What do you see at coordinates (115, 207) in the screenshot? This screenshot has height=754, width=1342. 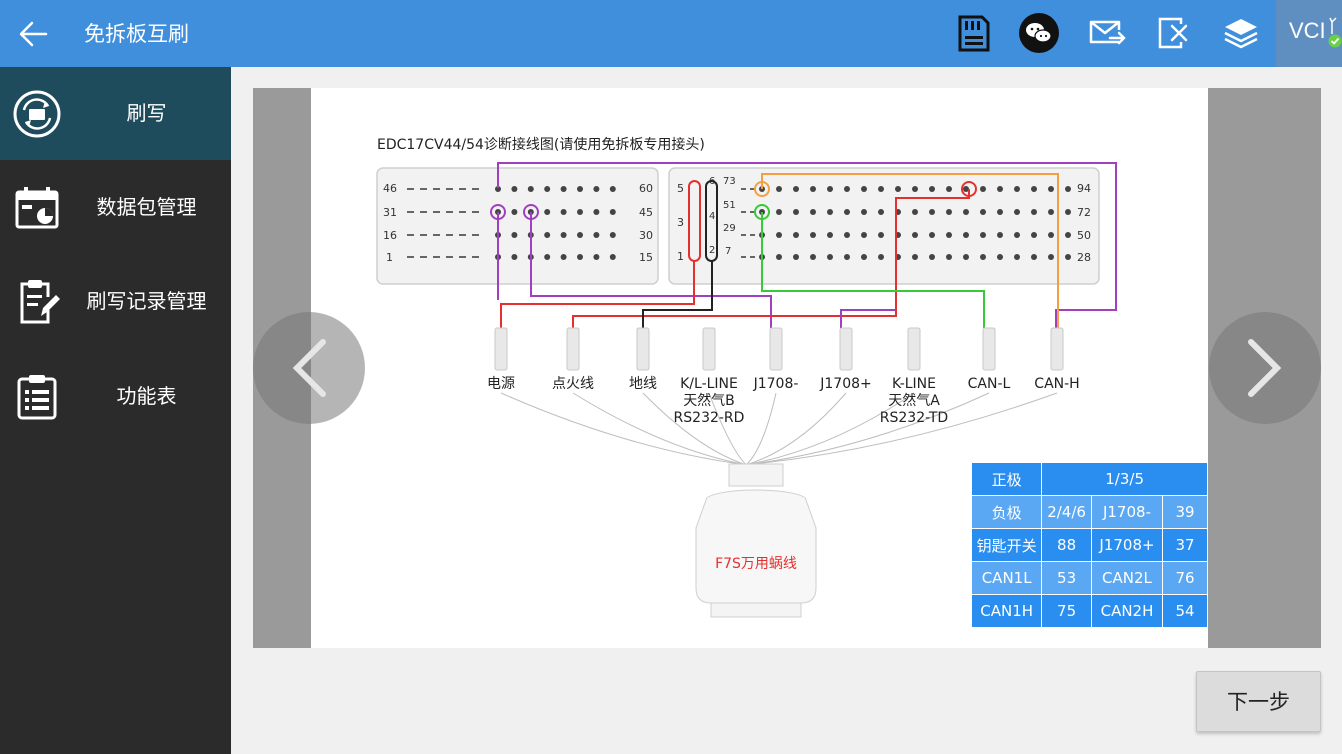 I see `sidebar-item-packages: 数据包管理` at bounding box center [115, 207].